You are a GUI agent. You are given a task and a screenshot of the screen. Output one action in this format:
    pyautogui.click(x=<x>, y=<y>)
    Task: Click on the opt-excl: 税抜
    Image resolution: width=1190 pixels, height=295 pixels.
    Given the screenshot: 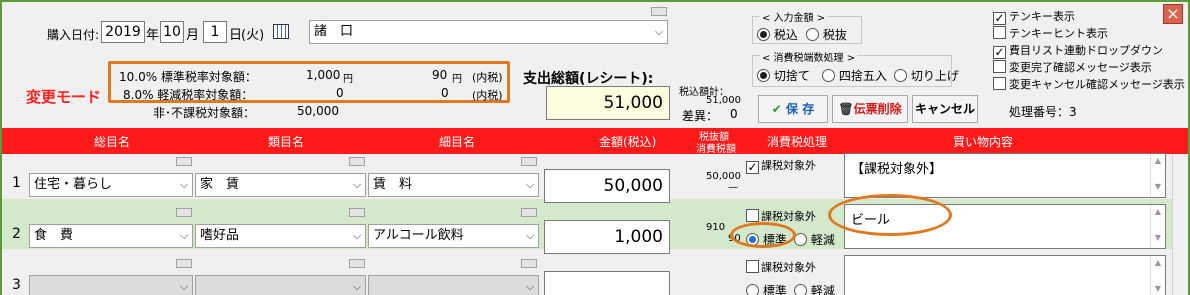 What is the action you would take?
    pyautogui.click(x=826, y=34)
    